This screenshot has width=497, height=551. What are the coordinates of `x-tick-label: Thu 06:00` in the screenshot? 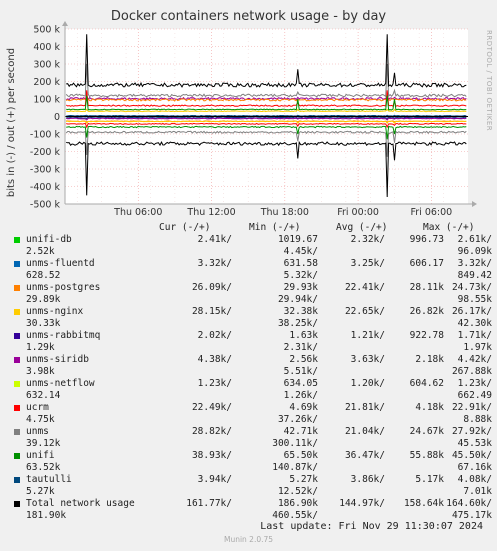 It's located at (137, 211).